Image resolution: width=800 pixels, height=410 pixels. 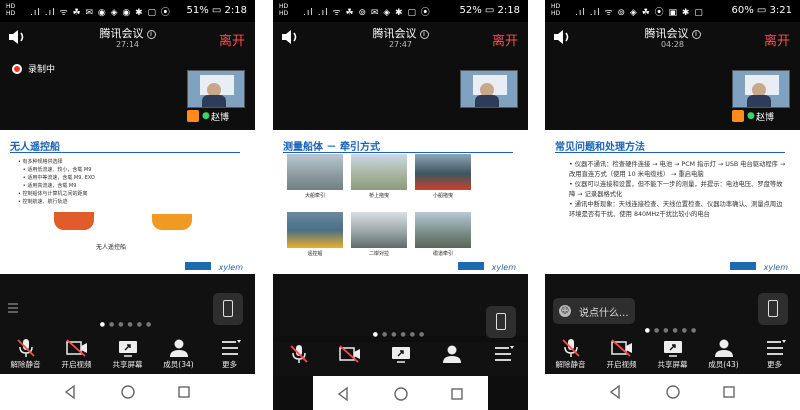 I want to click on status-bar: HD HD .ıl .ıl ᯤ ☘ ⊚ ✉ ◈ ✱ ▢ ⦿ 52% ▭ 2:18, so click(x=400, y=11).